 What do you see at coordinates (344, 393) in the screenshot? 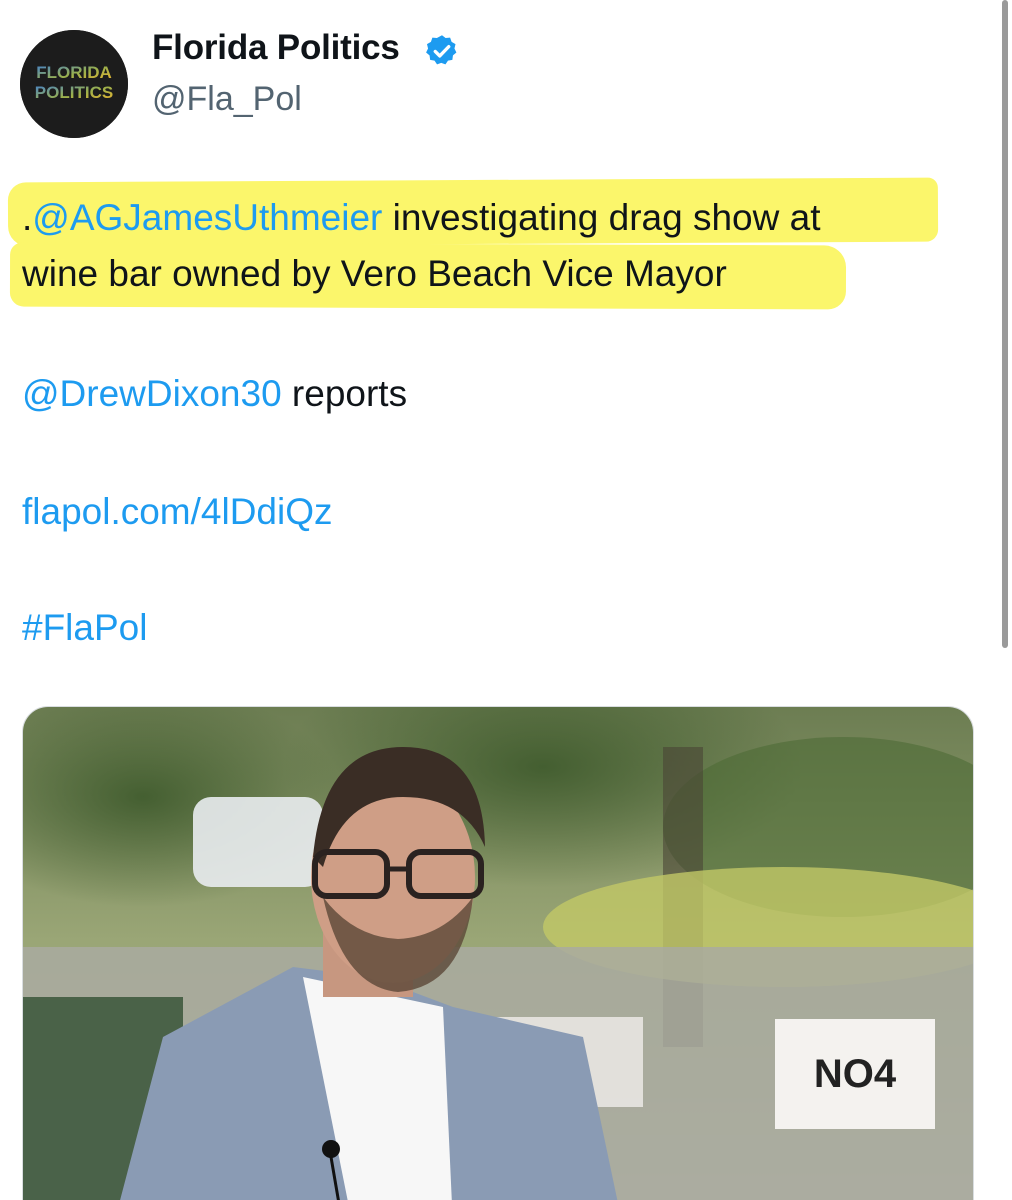
I see `text-reports: reports` at bounding box center [344, 393].